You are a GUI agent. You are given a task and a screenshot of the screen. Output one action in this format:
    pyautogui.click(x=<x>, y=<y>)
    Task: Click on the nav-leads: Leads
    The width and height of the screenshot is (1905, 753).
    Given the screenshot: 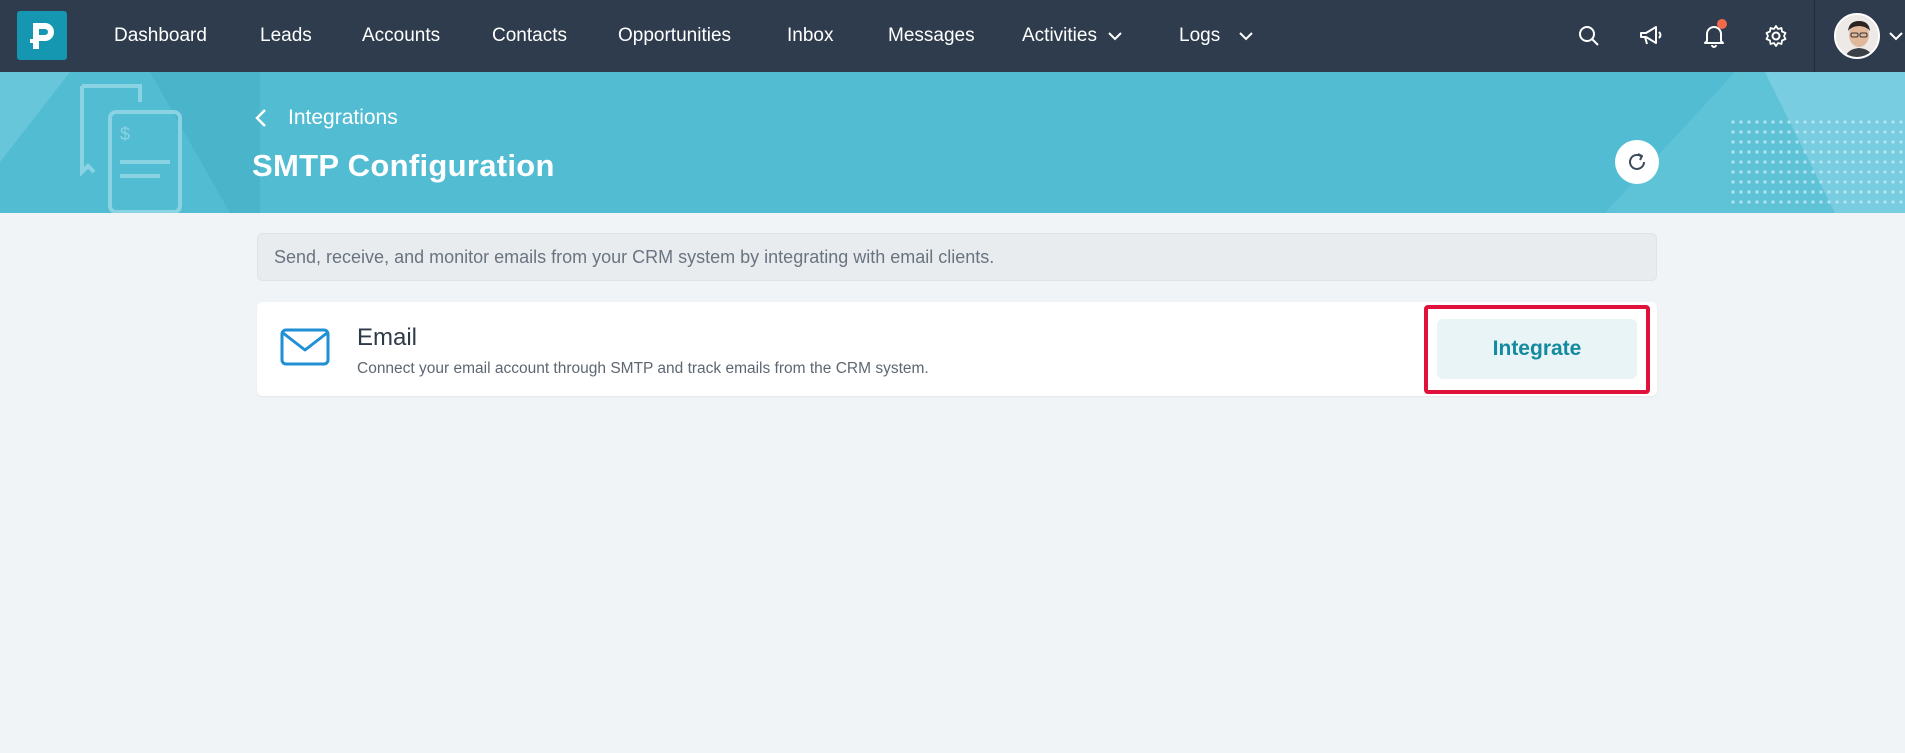 What is the action you would take?
    pyautogui.click(x=286, y=36)
    